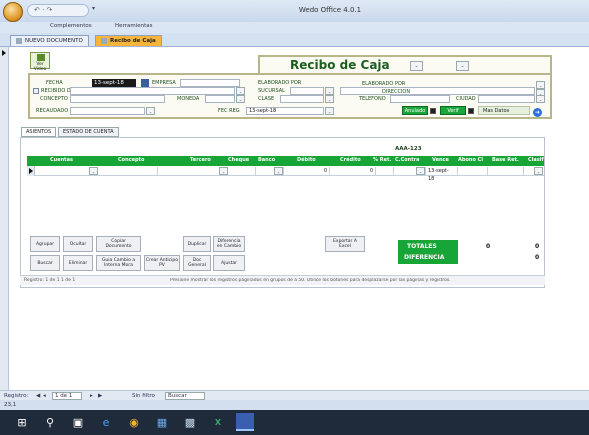 The width and height of the screenshot is (589, 435). Describe the element at coordinates (197, 263) in the screenshot. I see `doc-general-button: Doc General` at that location.